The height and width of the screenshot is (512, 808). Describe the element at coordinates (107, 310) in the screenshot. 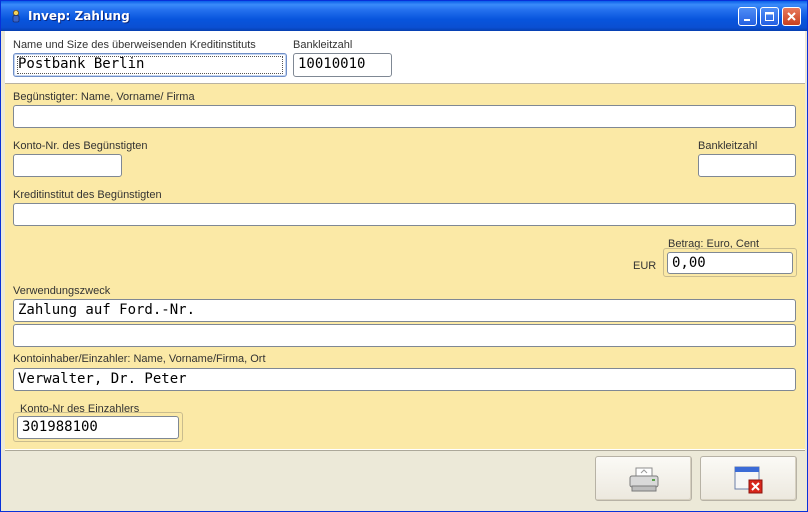

I see `purpose-line1-value: Zahlung auf Ford.-Nr.` at that location.